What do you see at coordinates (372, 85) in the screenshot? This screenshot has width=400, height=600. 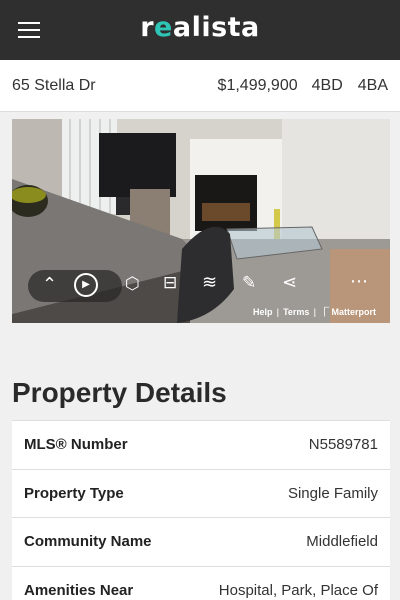 I see `listing-baths: 4BA` at bounding box center [372, 85].